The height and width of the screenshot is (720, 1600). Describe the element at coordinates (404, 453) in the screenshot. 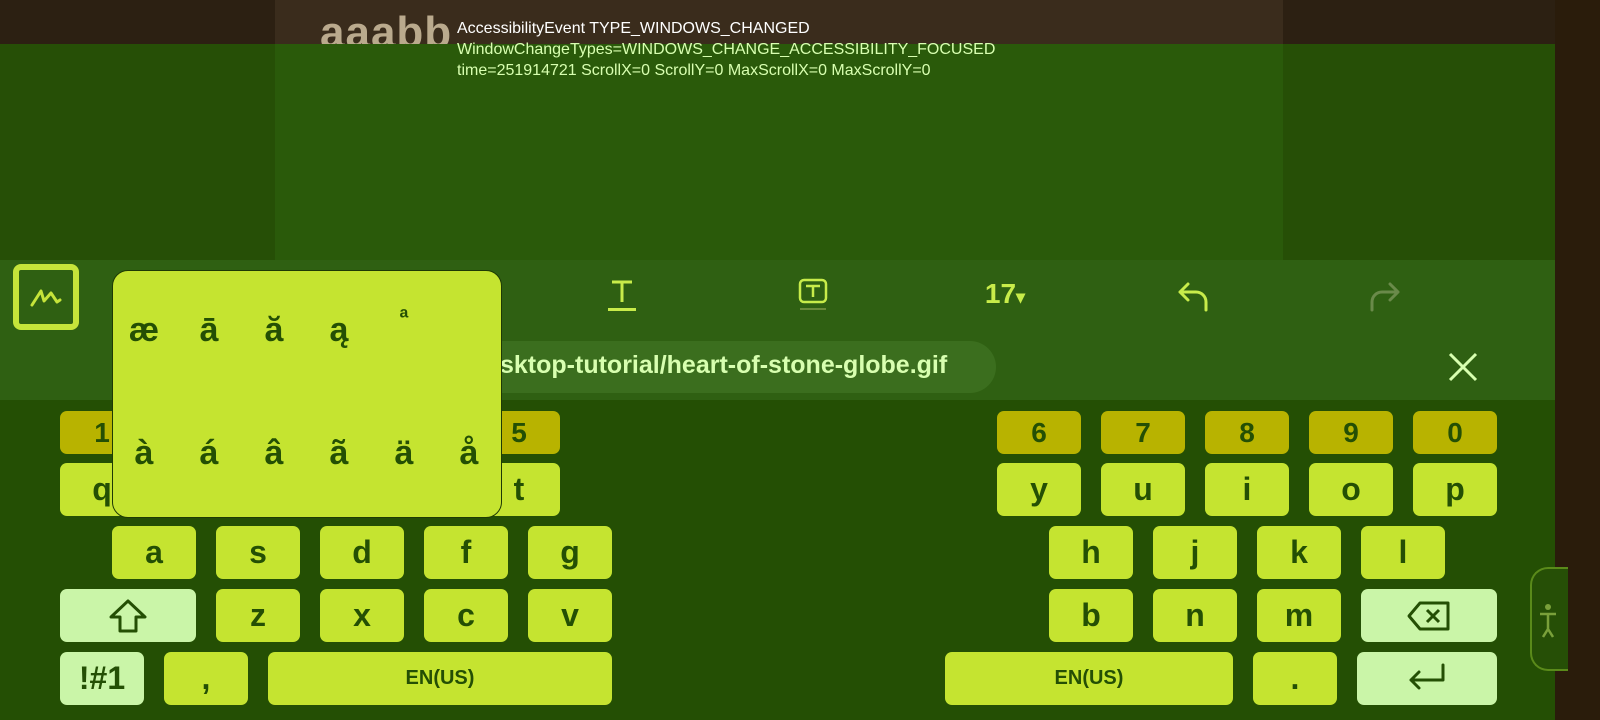

I see `accent-a-diaeresis: ä` at that location.